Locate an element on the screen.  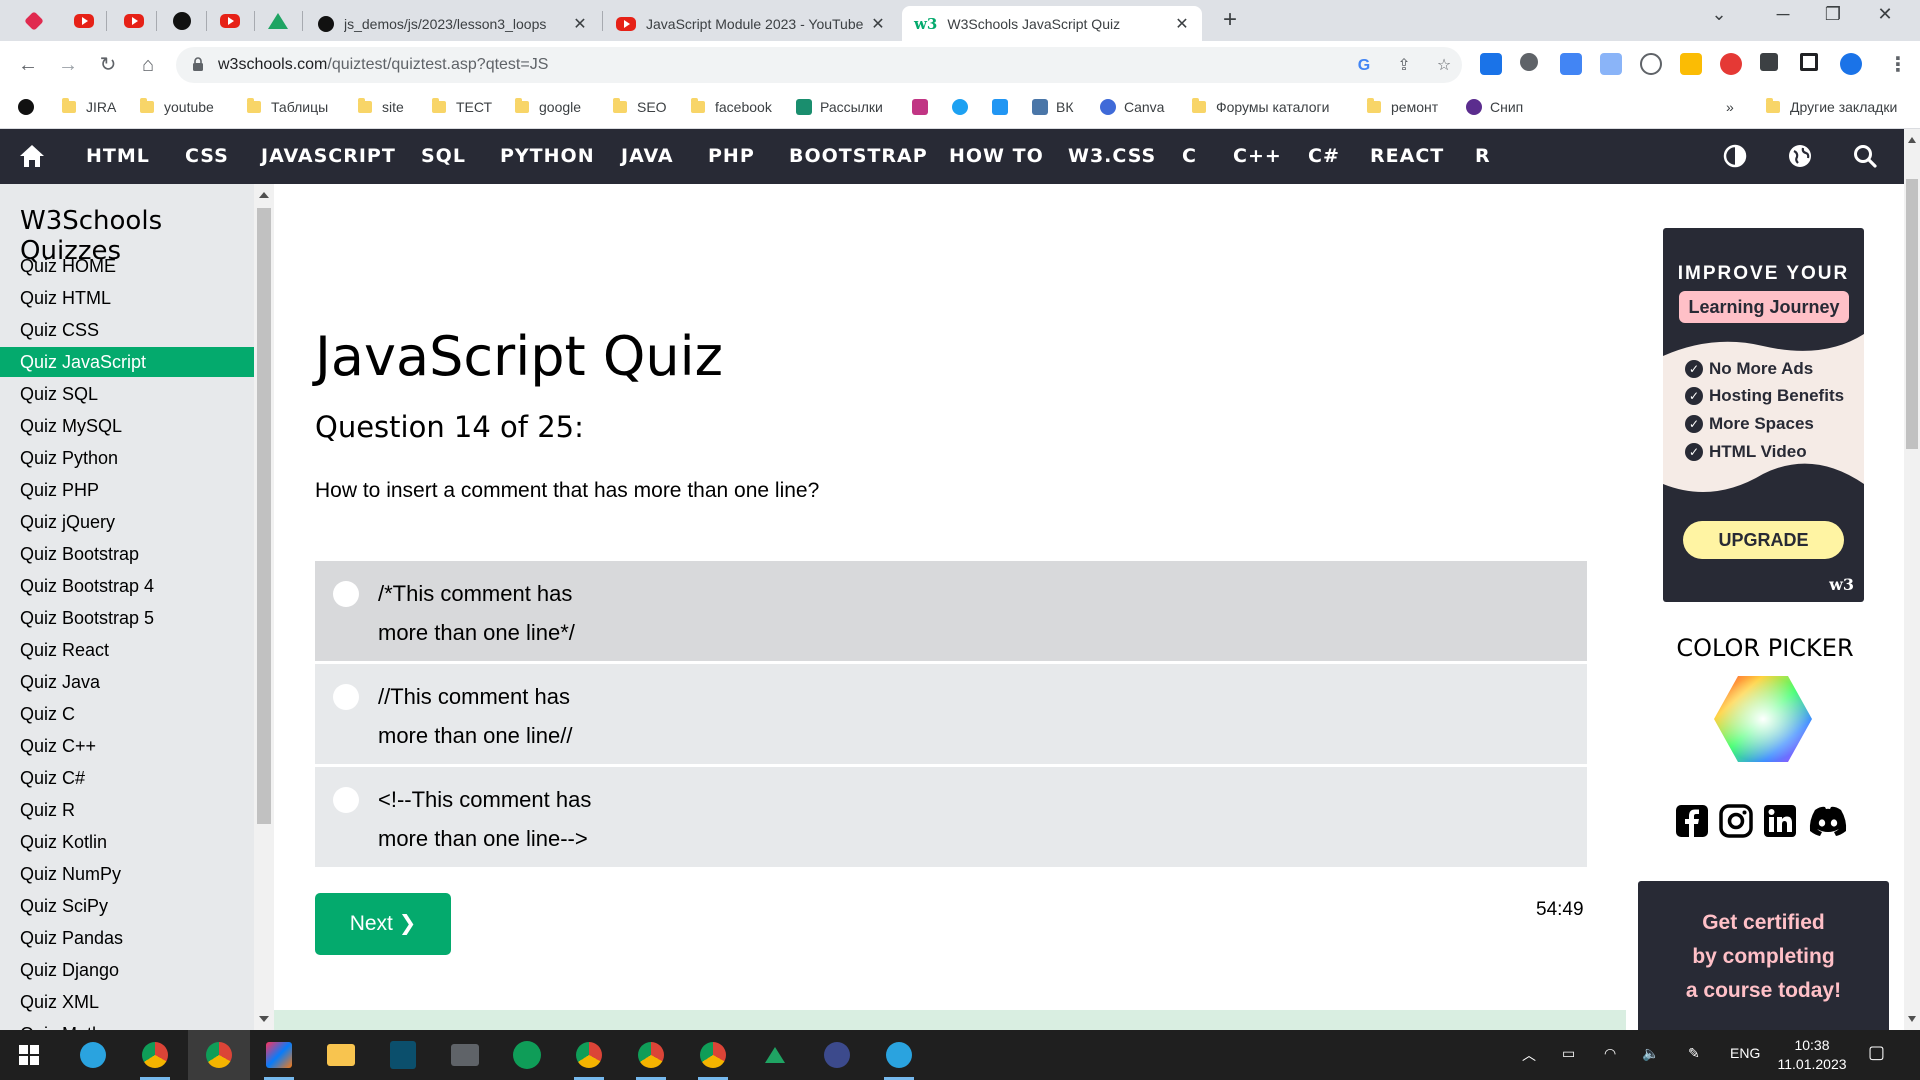
bookmark-folder: SEO is located at coordinates (640, 106).